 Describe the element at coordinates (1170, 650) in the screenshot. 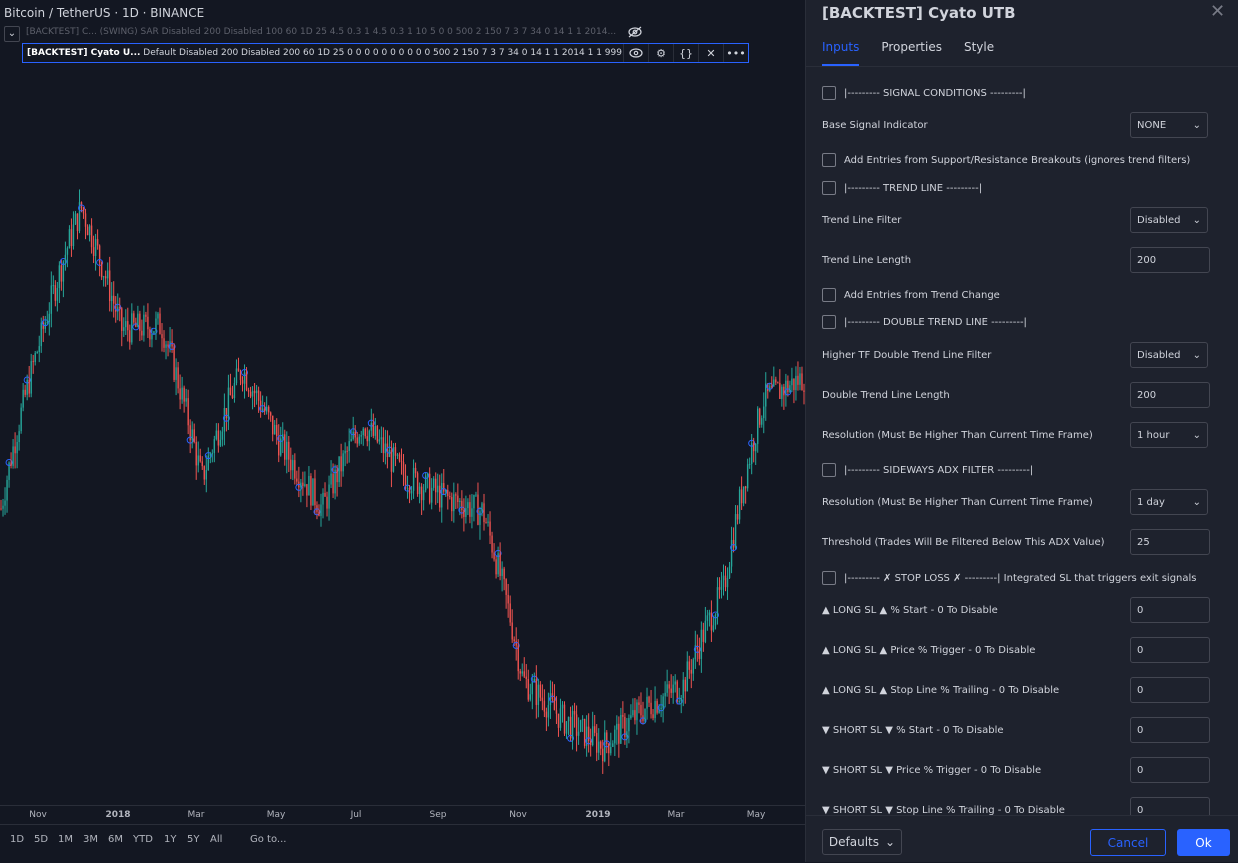

I see `long-trigger-input: 0` at that location.